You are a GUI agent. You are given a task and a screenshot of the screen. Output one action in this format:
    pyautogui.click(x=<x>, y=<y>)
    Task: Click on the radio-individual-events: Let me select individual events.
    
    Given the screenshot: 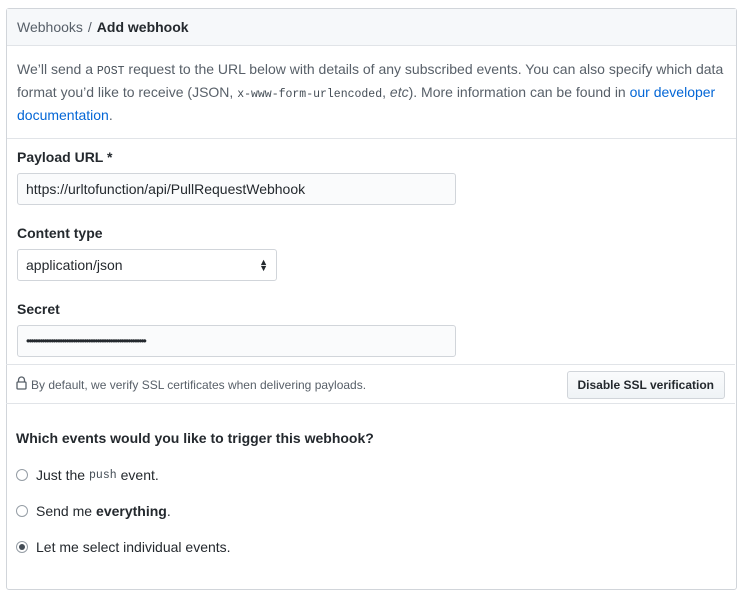 What is the action you would take?
    pyautogui.click(x=123, y=547)
    